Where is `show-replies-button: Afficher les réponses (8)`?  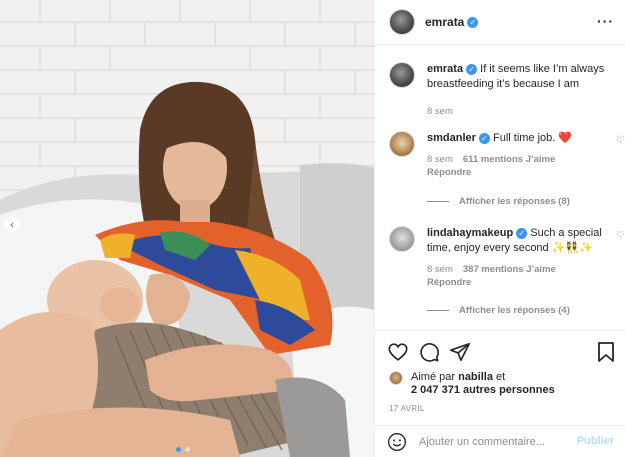
show-replies-button: Afficher les réponses (8) is located at coordinates (498, 201).